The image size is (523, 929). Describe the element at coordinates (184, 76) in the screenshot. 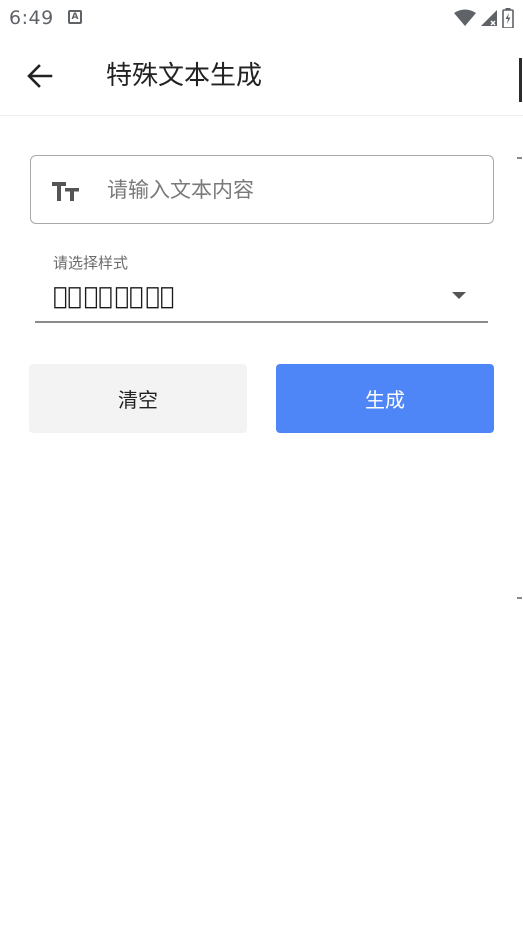

I see `page-title: 特殊文本生成` at that location.